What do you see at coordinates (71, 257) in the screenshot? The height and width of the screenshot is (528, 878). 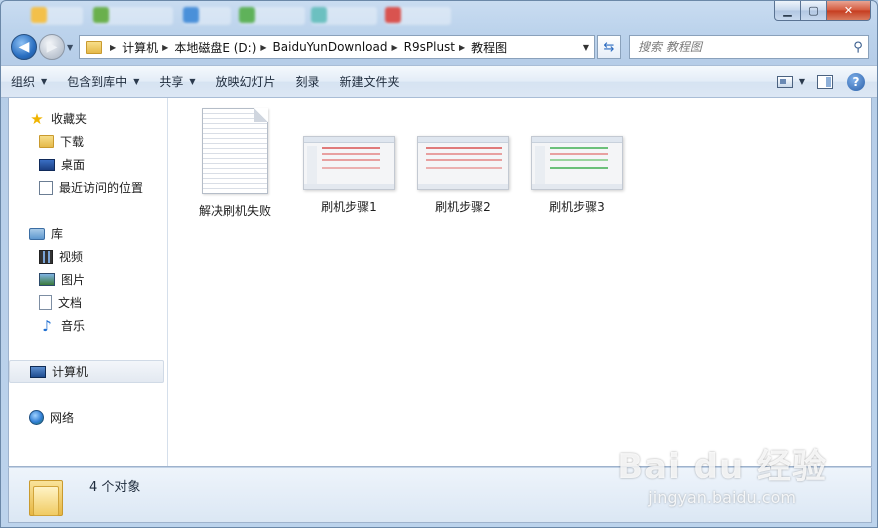 I see `sidebar-item-label: 视频` at bounding box center [71, 257].